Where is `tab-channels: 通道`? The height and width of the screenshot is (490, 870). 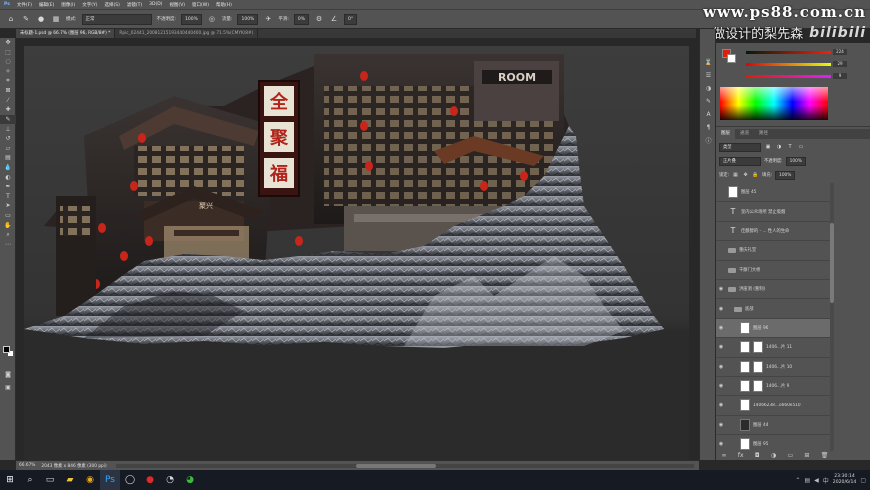 tab-channels: 通道 is located at coordinates (744, 134).